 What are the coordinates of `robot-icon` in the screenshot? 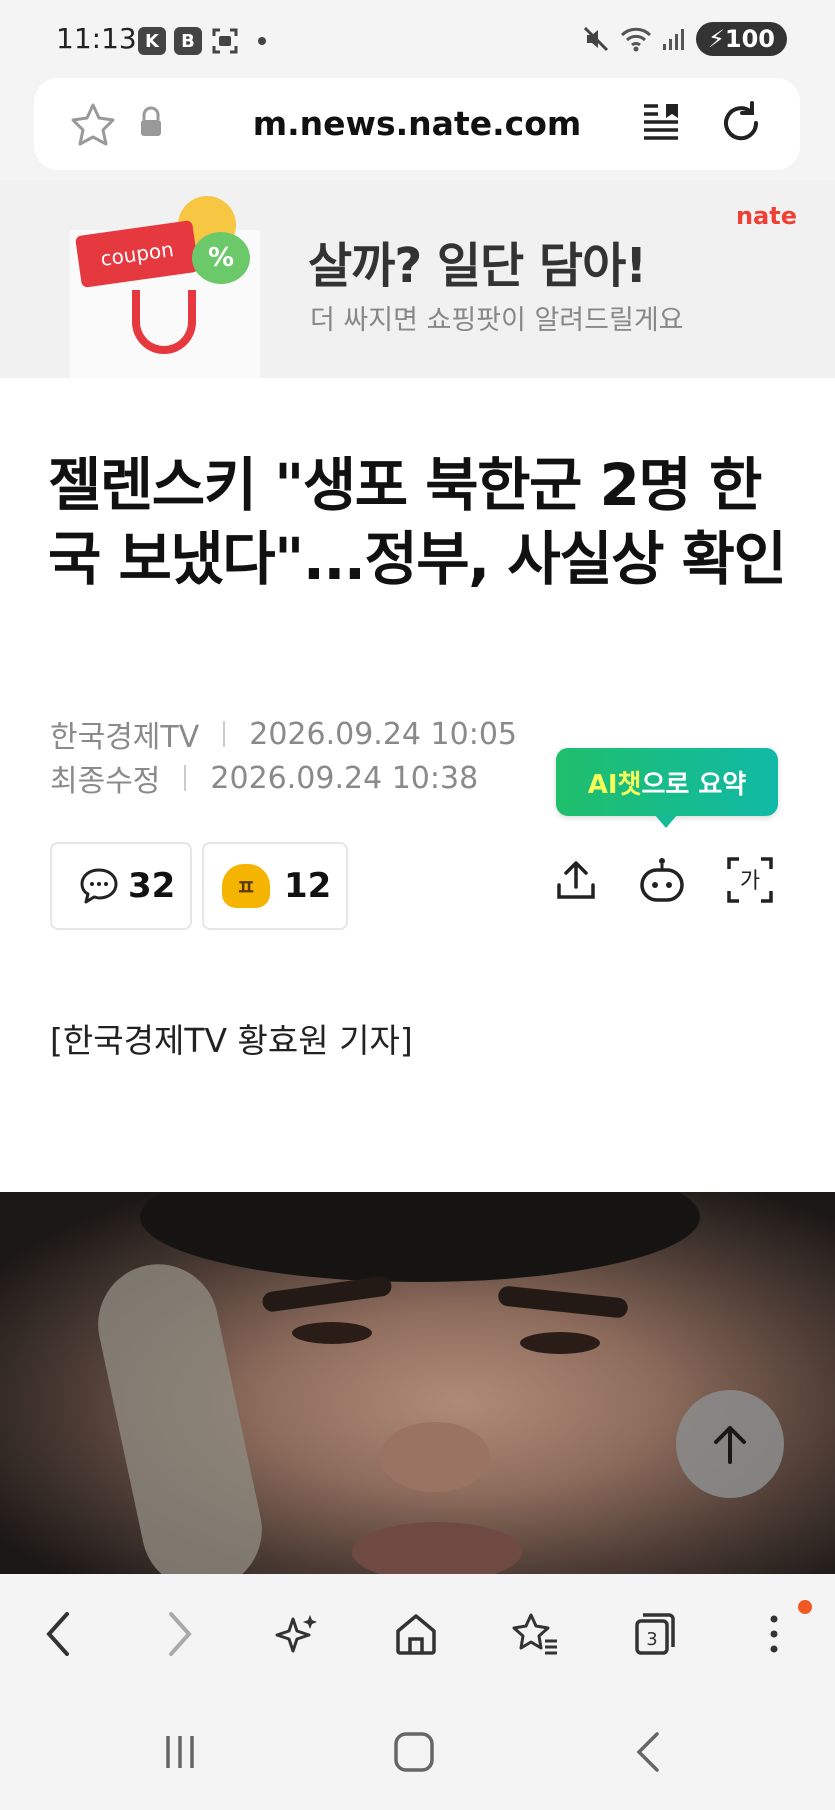 It's located at (662, 880).